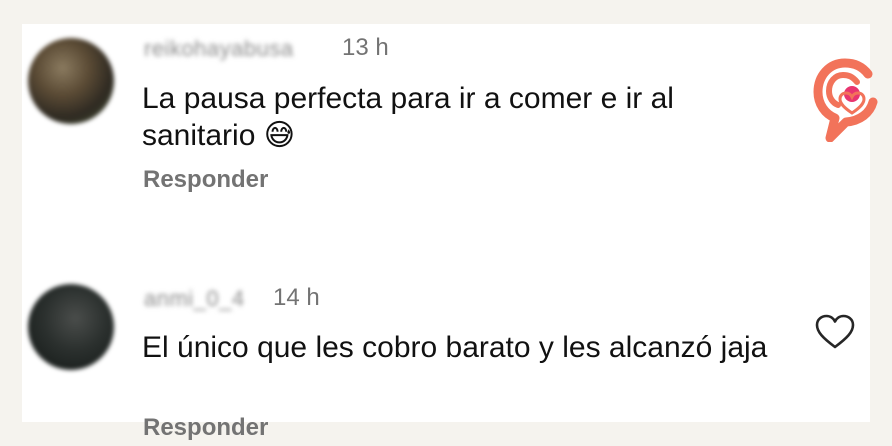 The width and height of the screenshot is (892, 446). Describe the element at coordinates (219, 49) in the screenshot. I see `comment-username: reikohayabusa` at that location.